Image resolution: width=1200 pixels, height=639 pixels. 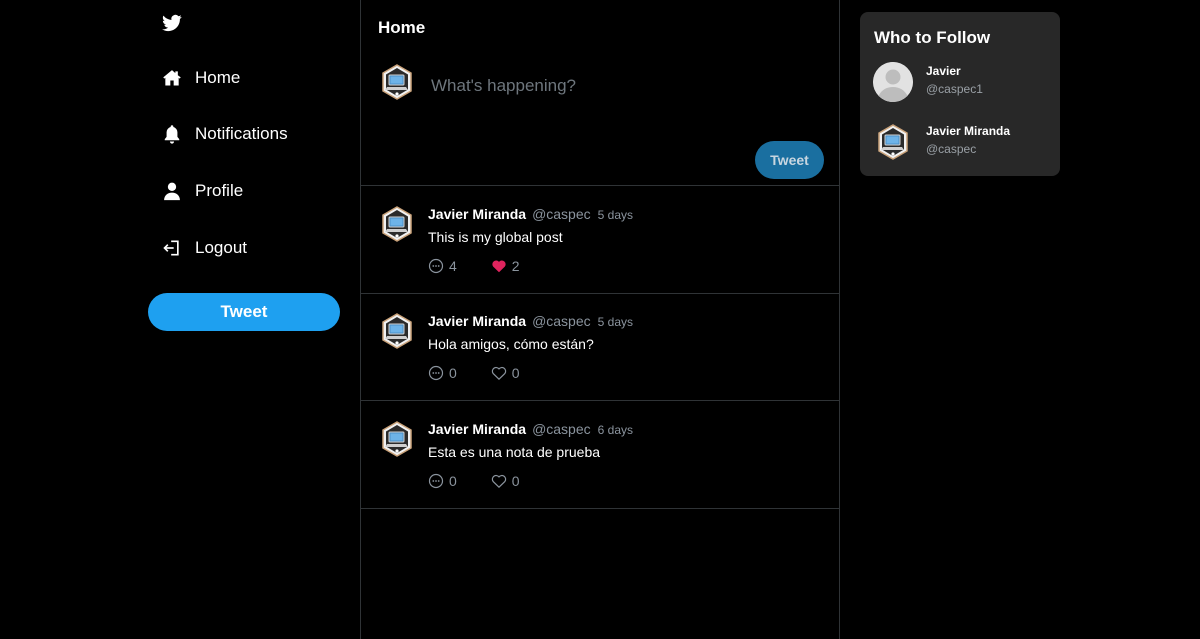 I want to click on tweet-text: Esta es una nota de prueba, so click(x=514, y=452).